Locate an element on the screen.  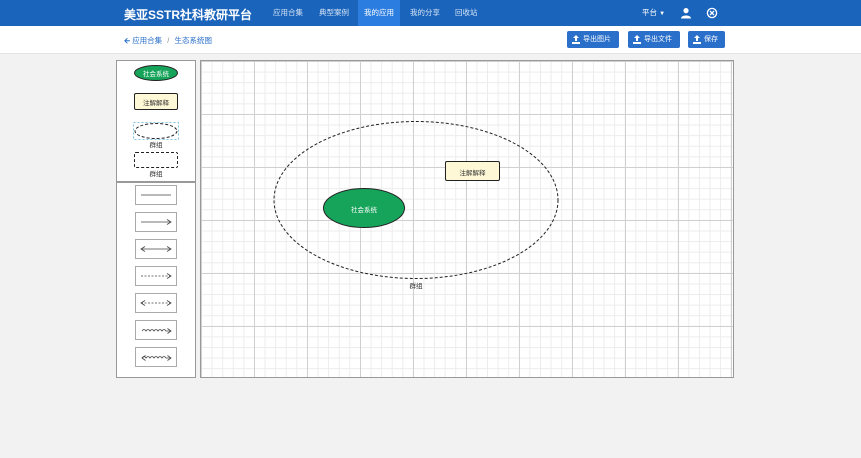
nav-item-app-collection: 应用合集 is located at coordinates (288, 13).